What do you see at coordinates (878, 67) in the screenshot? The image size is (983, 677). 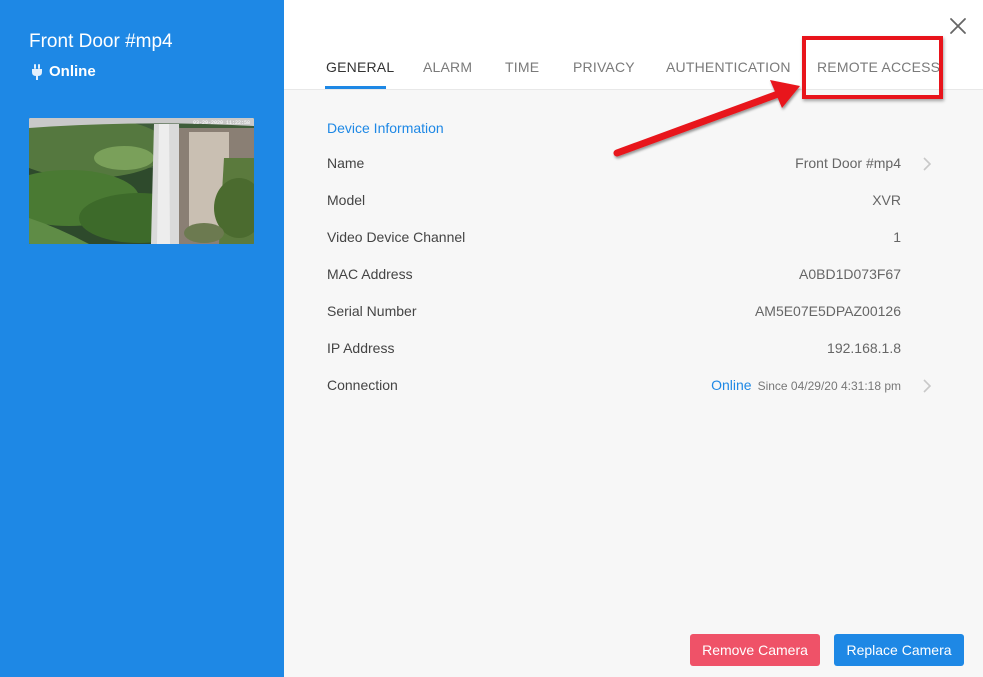 I see `tab-remote-access: REMOTE ACCESS` at bounding box center [878, 67].